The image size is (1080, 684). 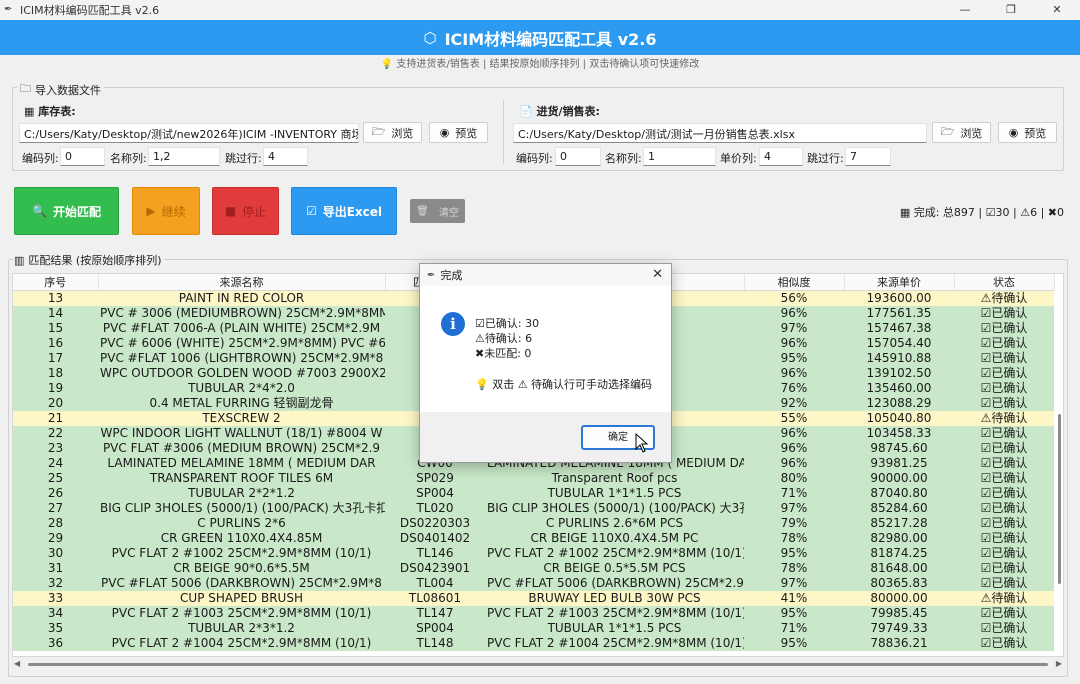 I want to click on cell-match-code: TL08601, so click(x=435, y=598).